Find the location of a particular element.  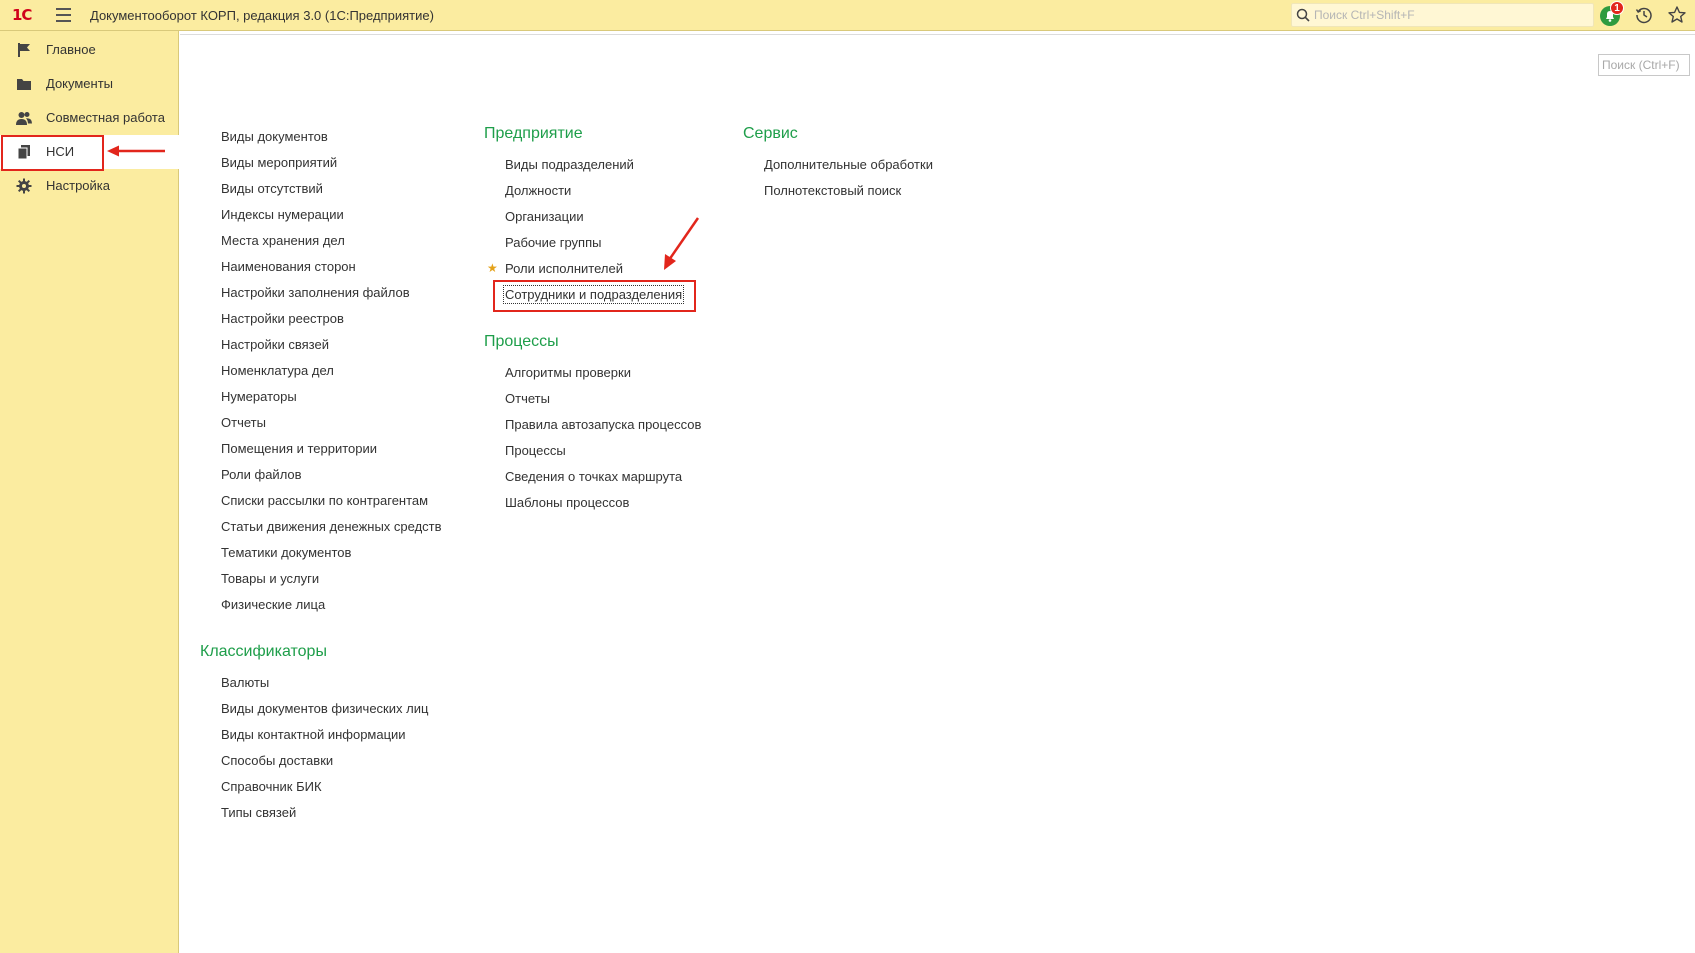

list-item: Роли исполнителей is located at coordinates (564, 268).